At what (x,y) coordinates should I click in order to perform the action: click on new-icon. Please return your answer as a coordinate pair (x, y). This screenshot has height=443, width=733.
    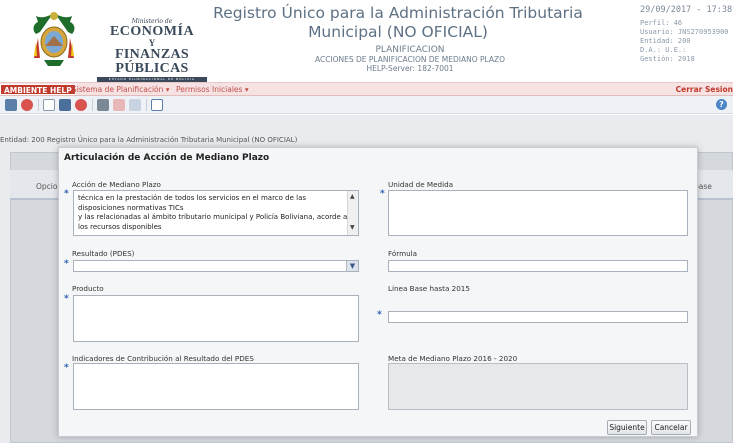
    Looking at the image, I should click on (49, 105).